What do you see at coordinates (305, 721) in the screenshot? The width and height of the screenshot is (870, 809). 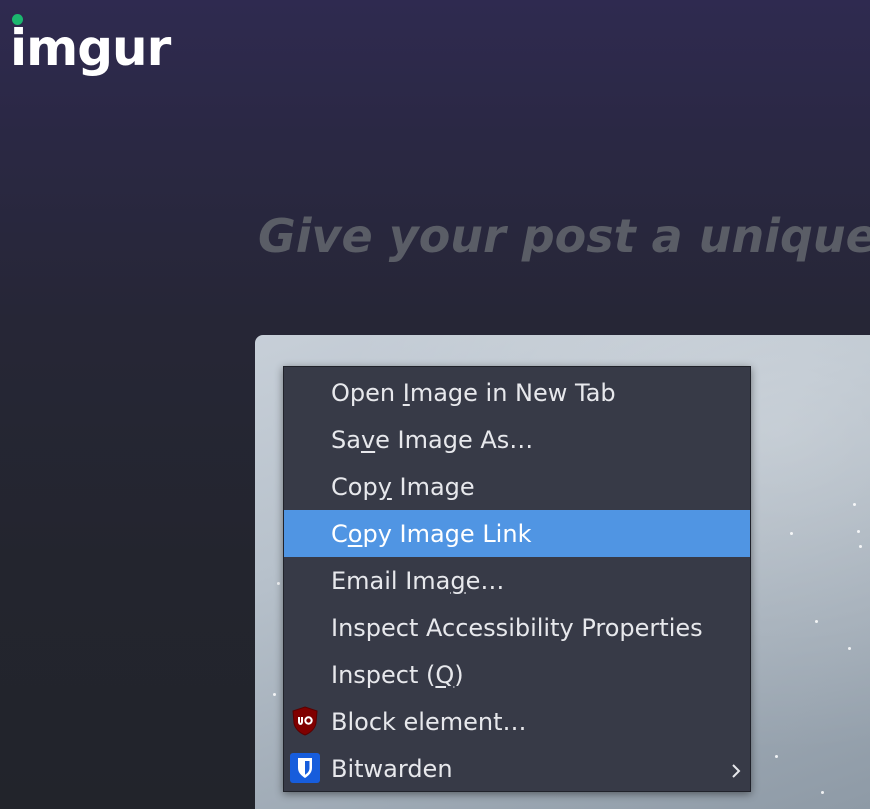 I see `ublock-origin-icon` at bounding box center [305, 721].